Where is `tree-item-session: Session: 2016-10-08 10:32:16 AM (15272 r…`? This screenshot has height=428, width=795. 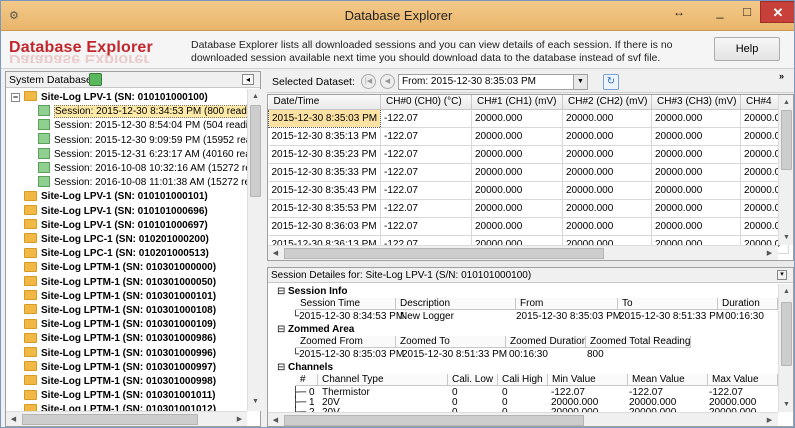
tree-item-session: Session: 2016-10-08 10:32:16 AM (15272 r… is located at coordinates (143, 168).